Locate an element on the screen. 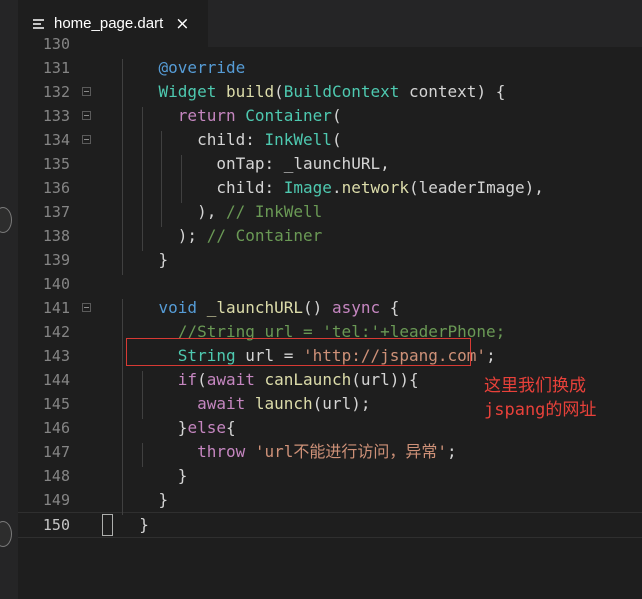 Image resolution: width=642 pixels, height=599 pixels. line-number: 137 is located at coordinates (56, 212).